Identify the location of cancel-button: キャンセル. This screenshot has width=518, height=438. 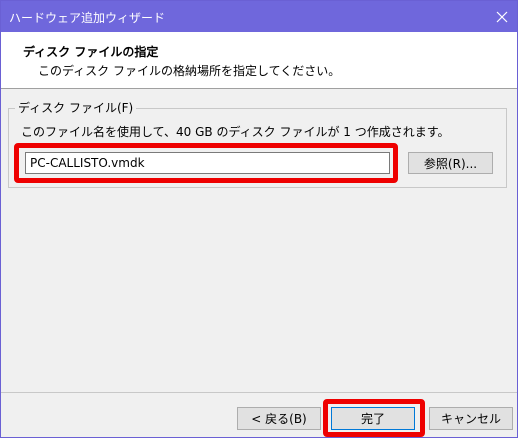
(471, 418).